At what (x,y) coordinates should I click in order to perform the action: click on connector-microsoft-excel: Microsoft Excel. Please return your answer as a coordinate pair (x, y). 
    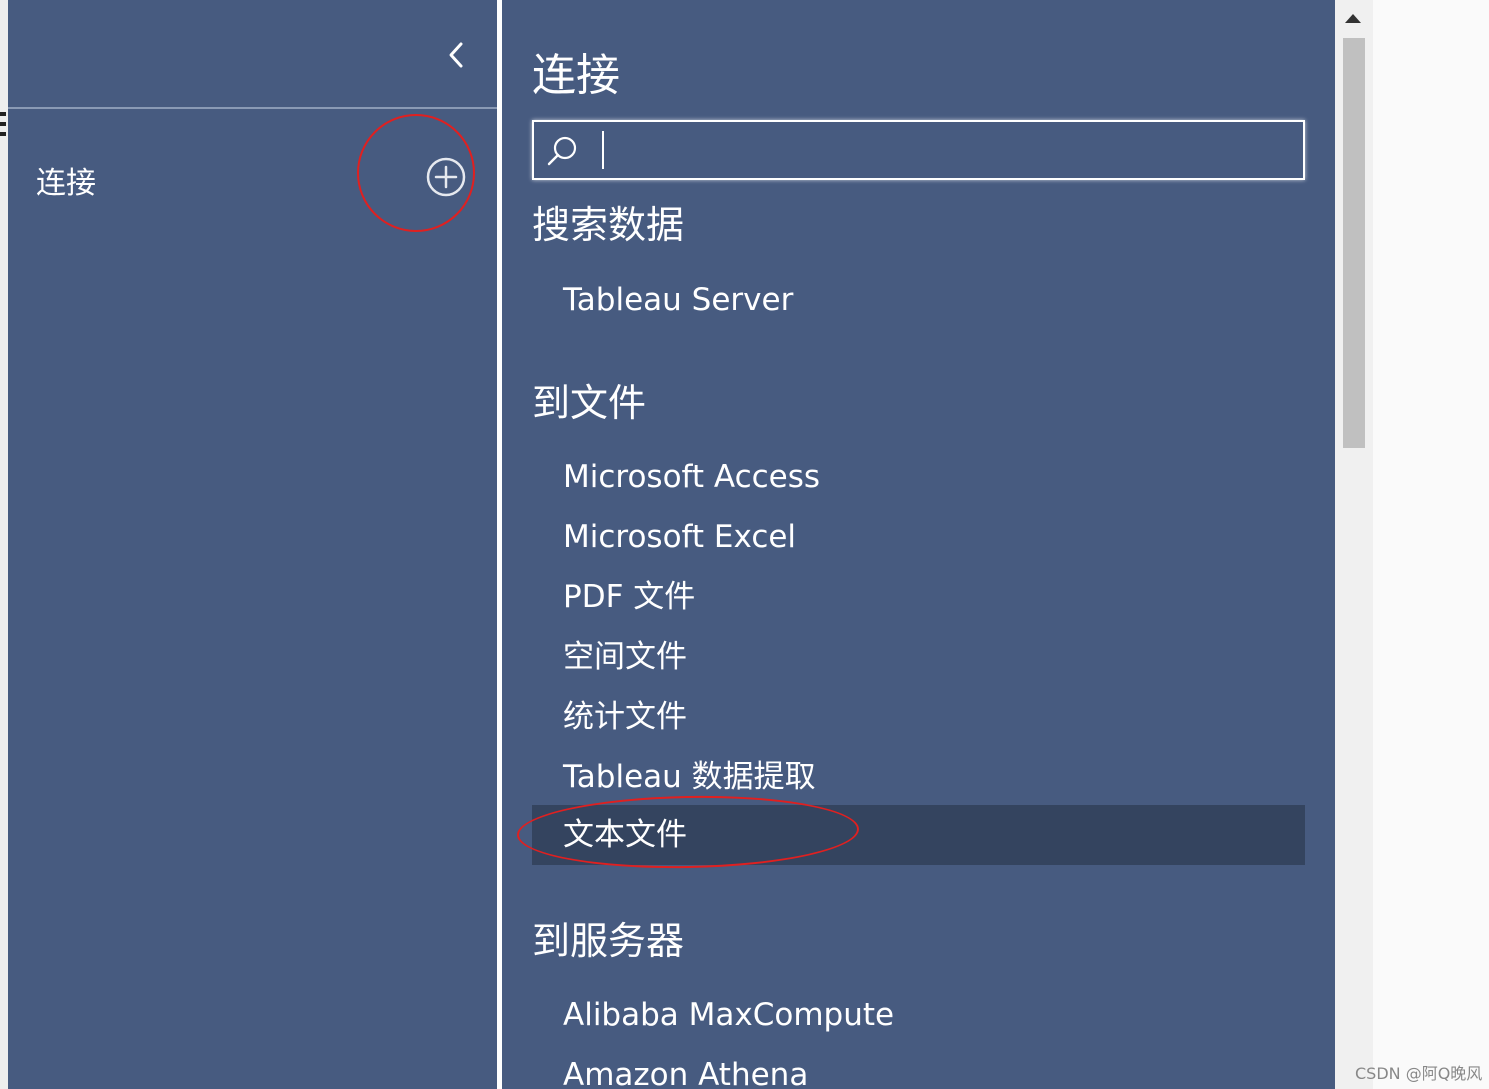
    Looking at the image, I should click on (918, 537).